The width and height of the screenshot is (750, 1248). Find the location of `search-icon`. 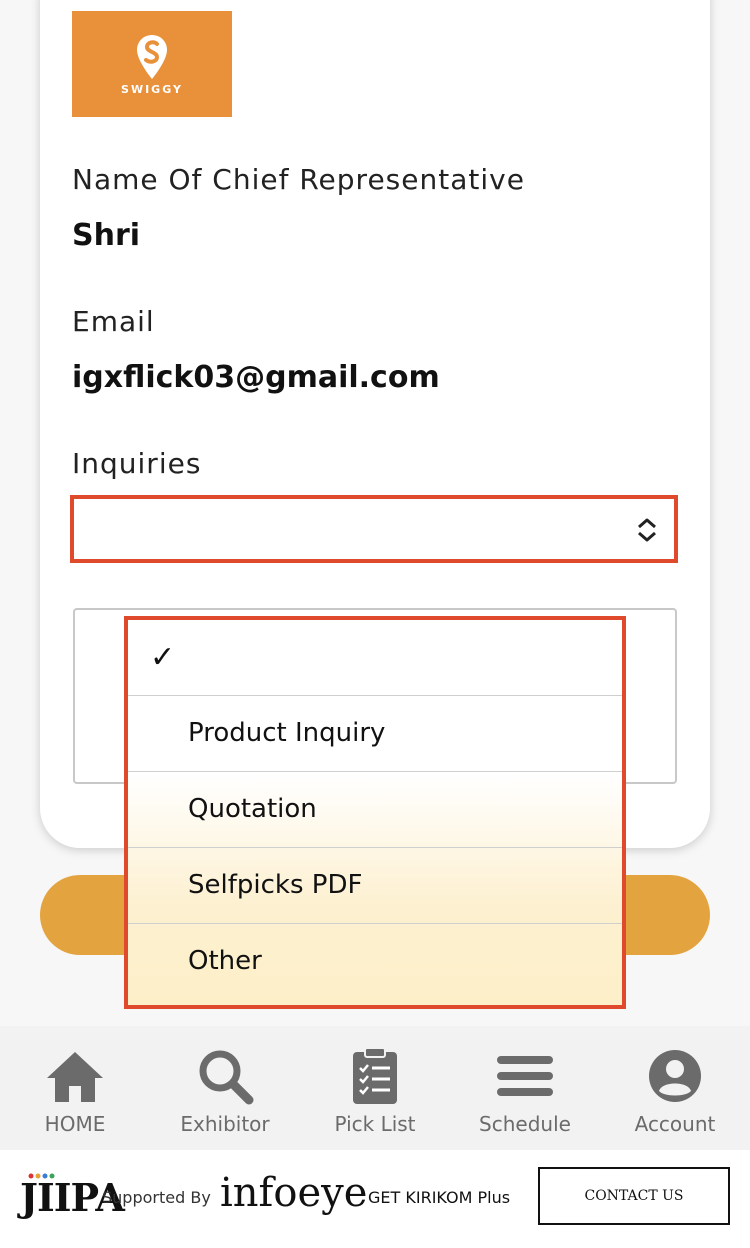

search-icon is located at coordinates (226, 1077).